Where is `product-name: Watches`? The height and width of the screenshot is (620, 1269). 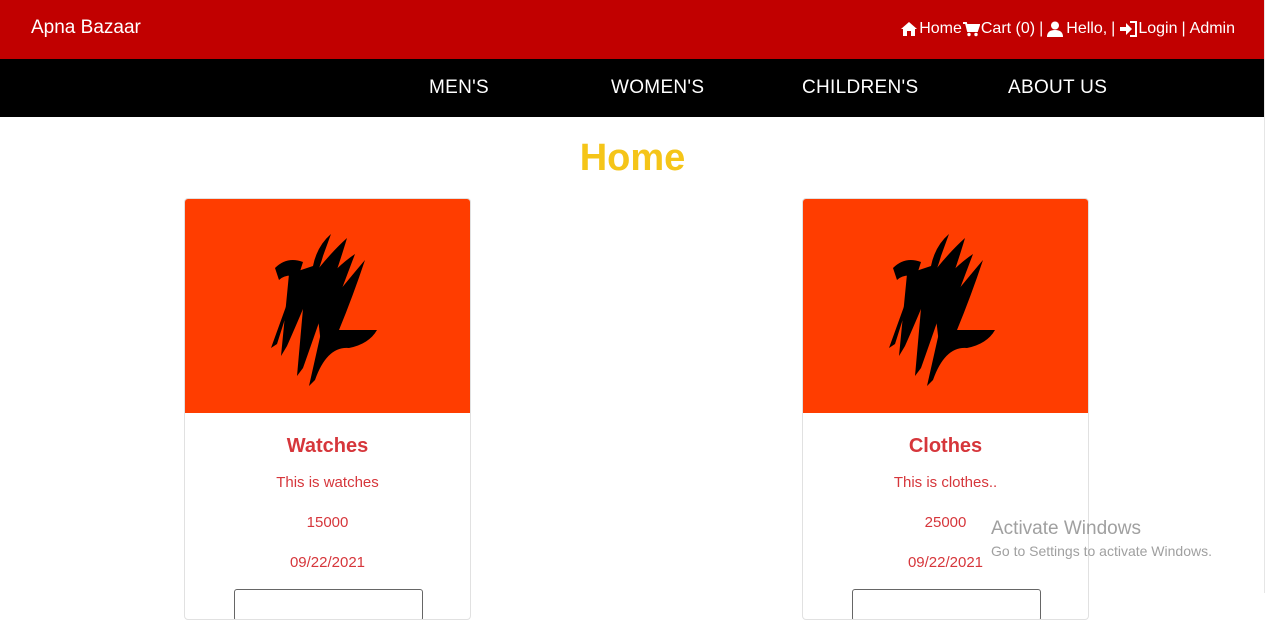
product-name: Watches is located at coordinates (327, 446).